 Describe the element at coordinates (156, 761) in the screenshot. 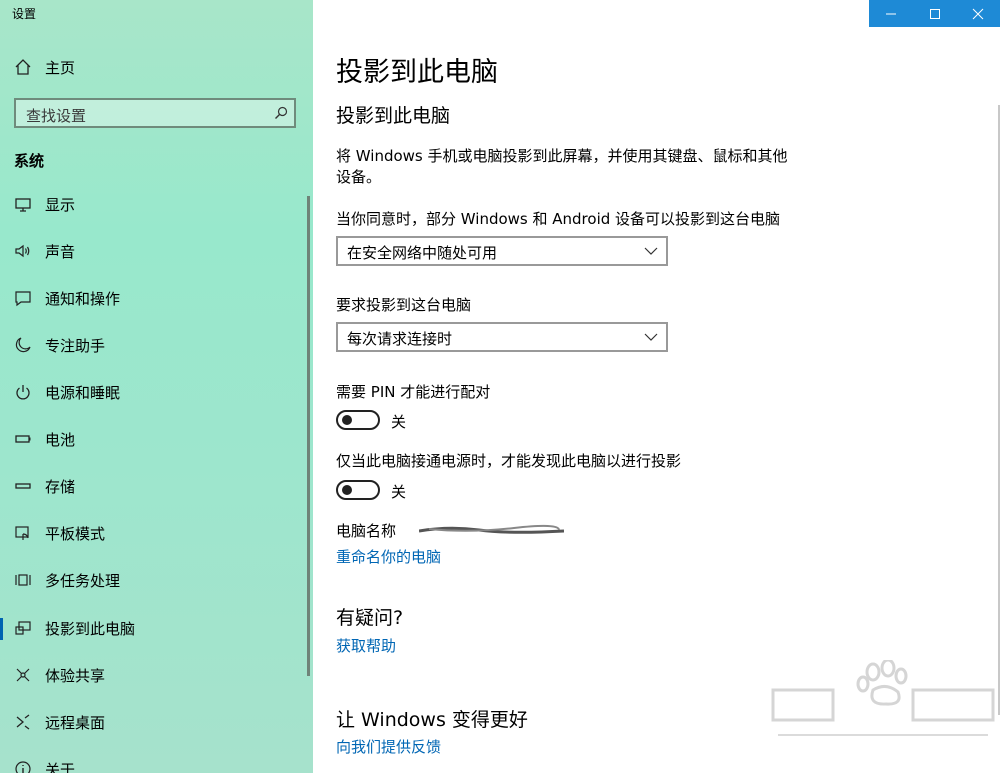

I see `sidebar-item-about: 关于` at that location.